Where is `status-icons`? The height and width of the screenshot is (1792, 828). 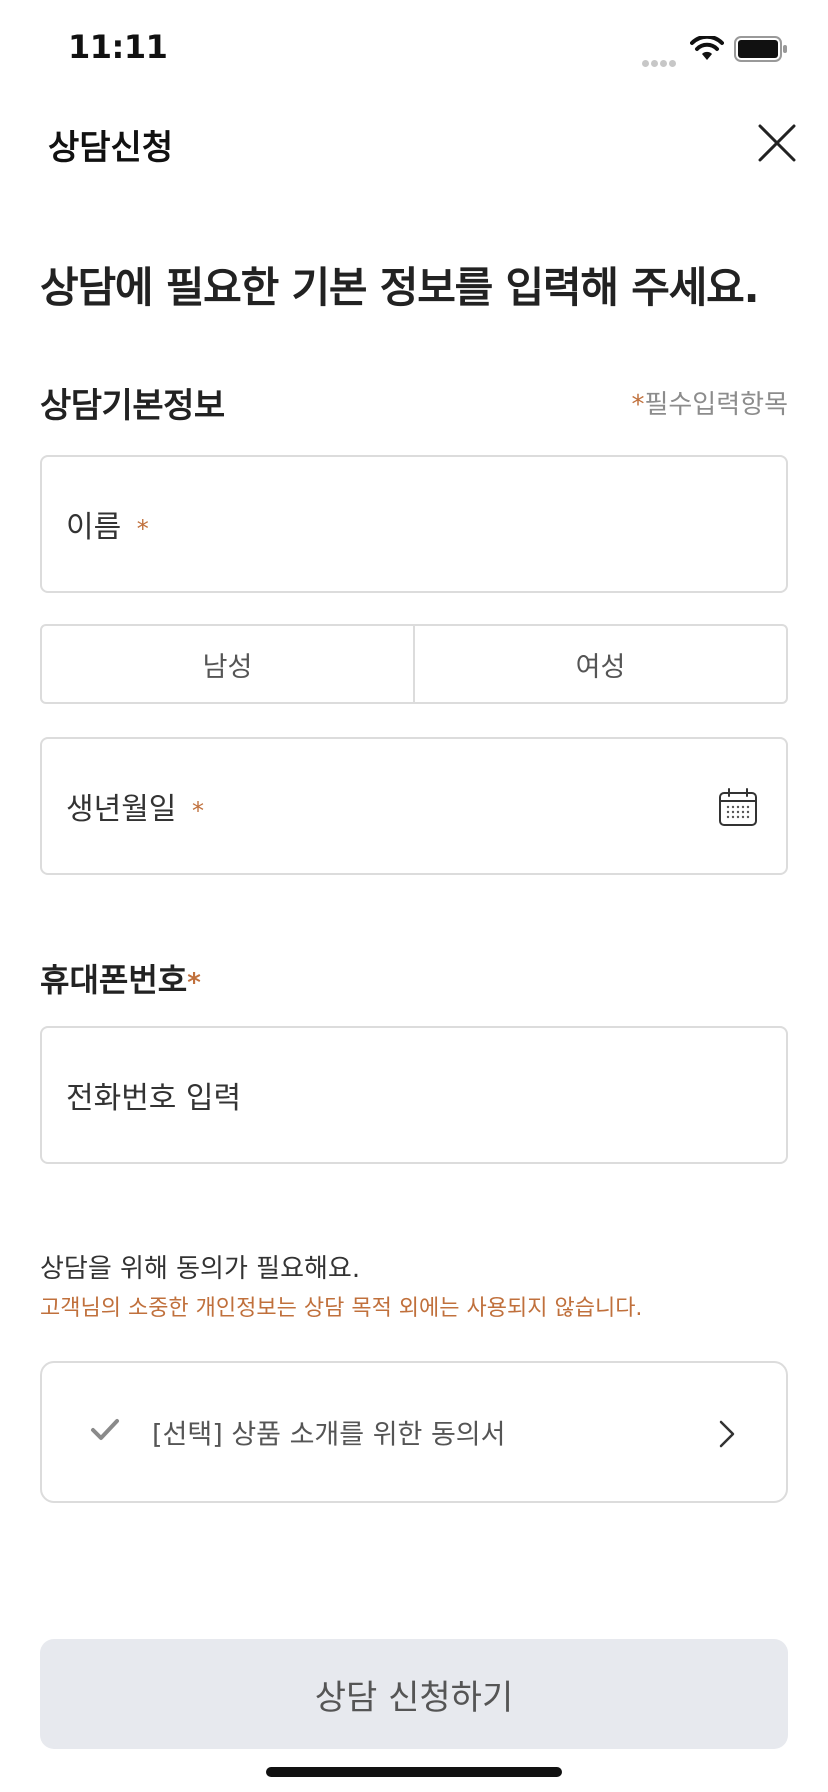
status-icons is located at coordinates (717, 51).